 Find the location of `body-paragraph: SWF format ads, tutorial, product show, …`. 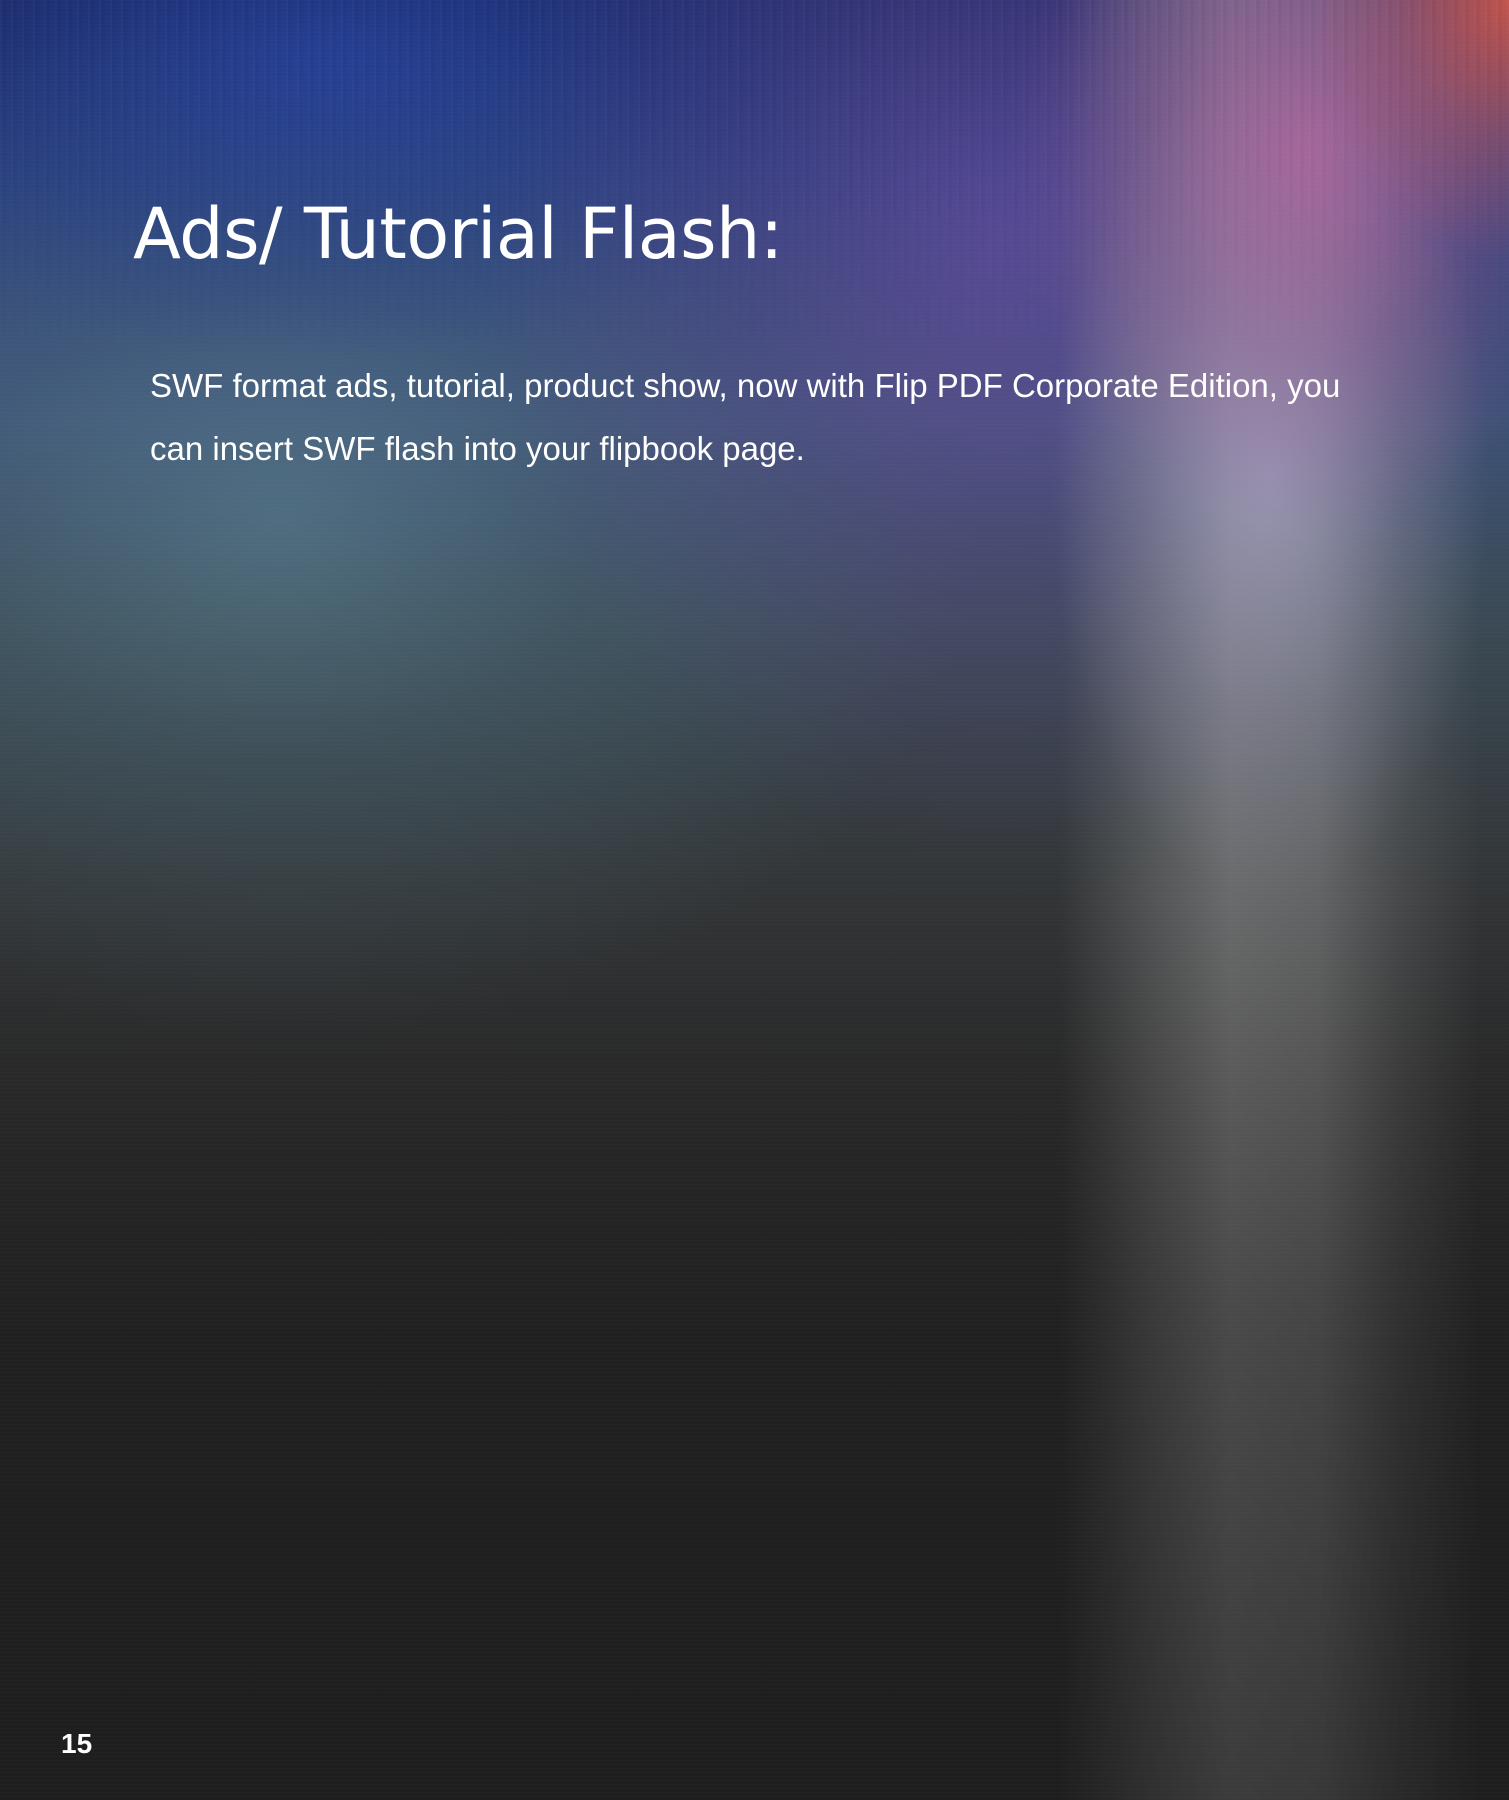

body-paragraph: SWF format ads, tutorial, product show, … is located at coordinates (745, 417).